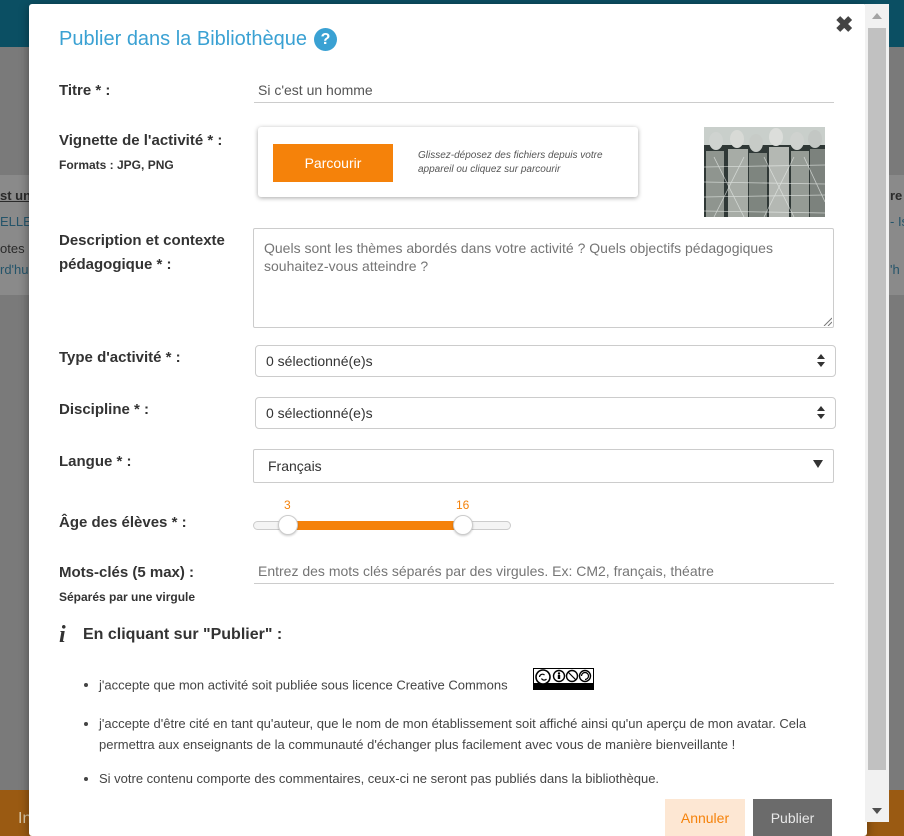 This screenshot has width=904, height=836. What do you see at coordinates (183, 634) in the screenshot?
I see `info-title: En cliquant sur "Publier" :` at bounding box center [183, 634].